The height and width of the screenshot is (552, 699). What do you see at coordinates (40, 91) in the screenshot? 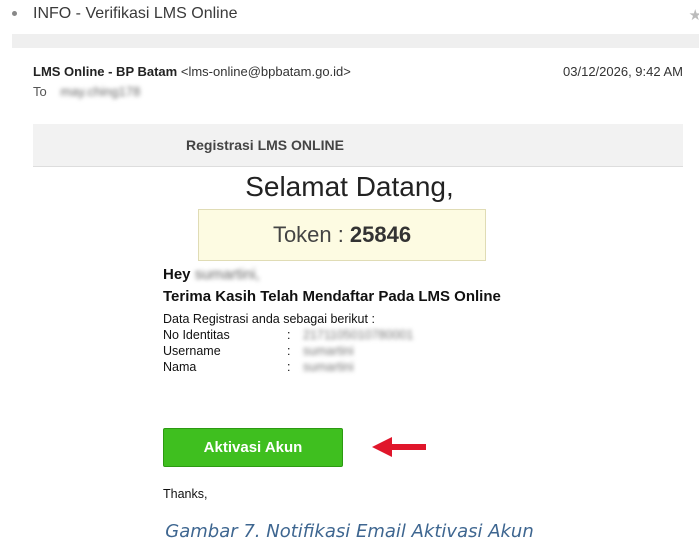
I see `to-label: To` at bounding box center [40, 91].